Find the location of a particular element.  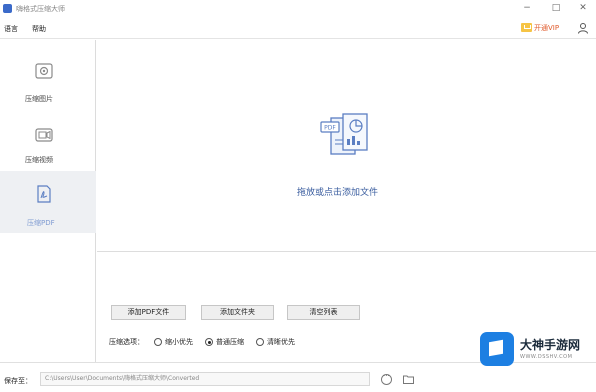

menu-help: 帮助 is located at coordinates (39, 29).